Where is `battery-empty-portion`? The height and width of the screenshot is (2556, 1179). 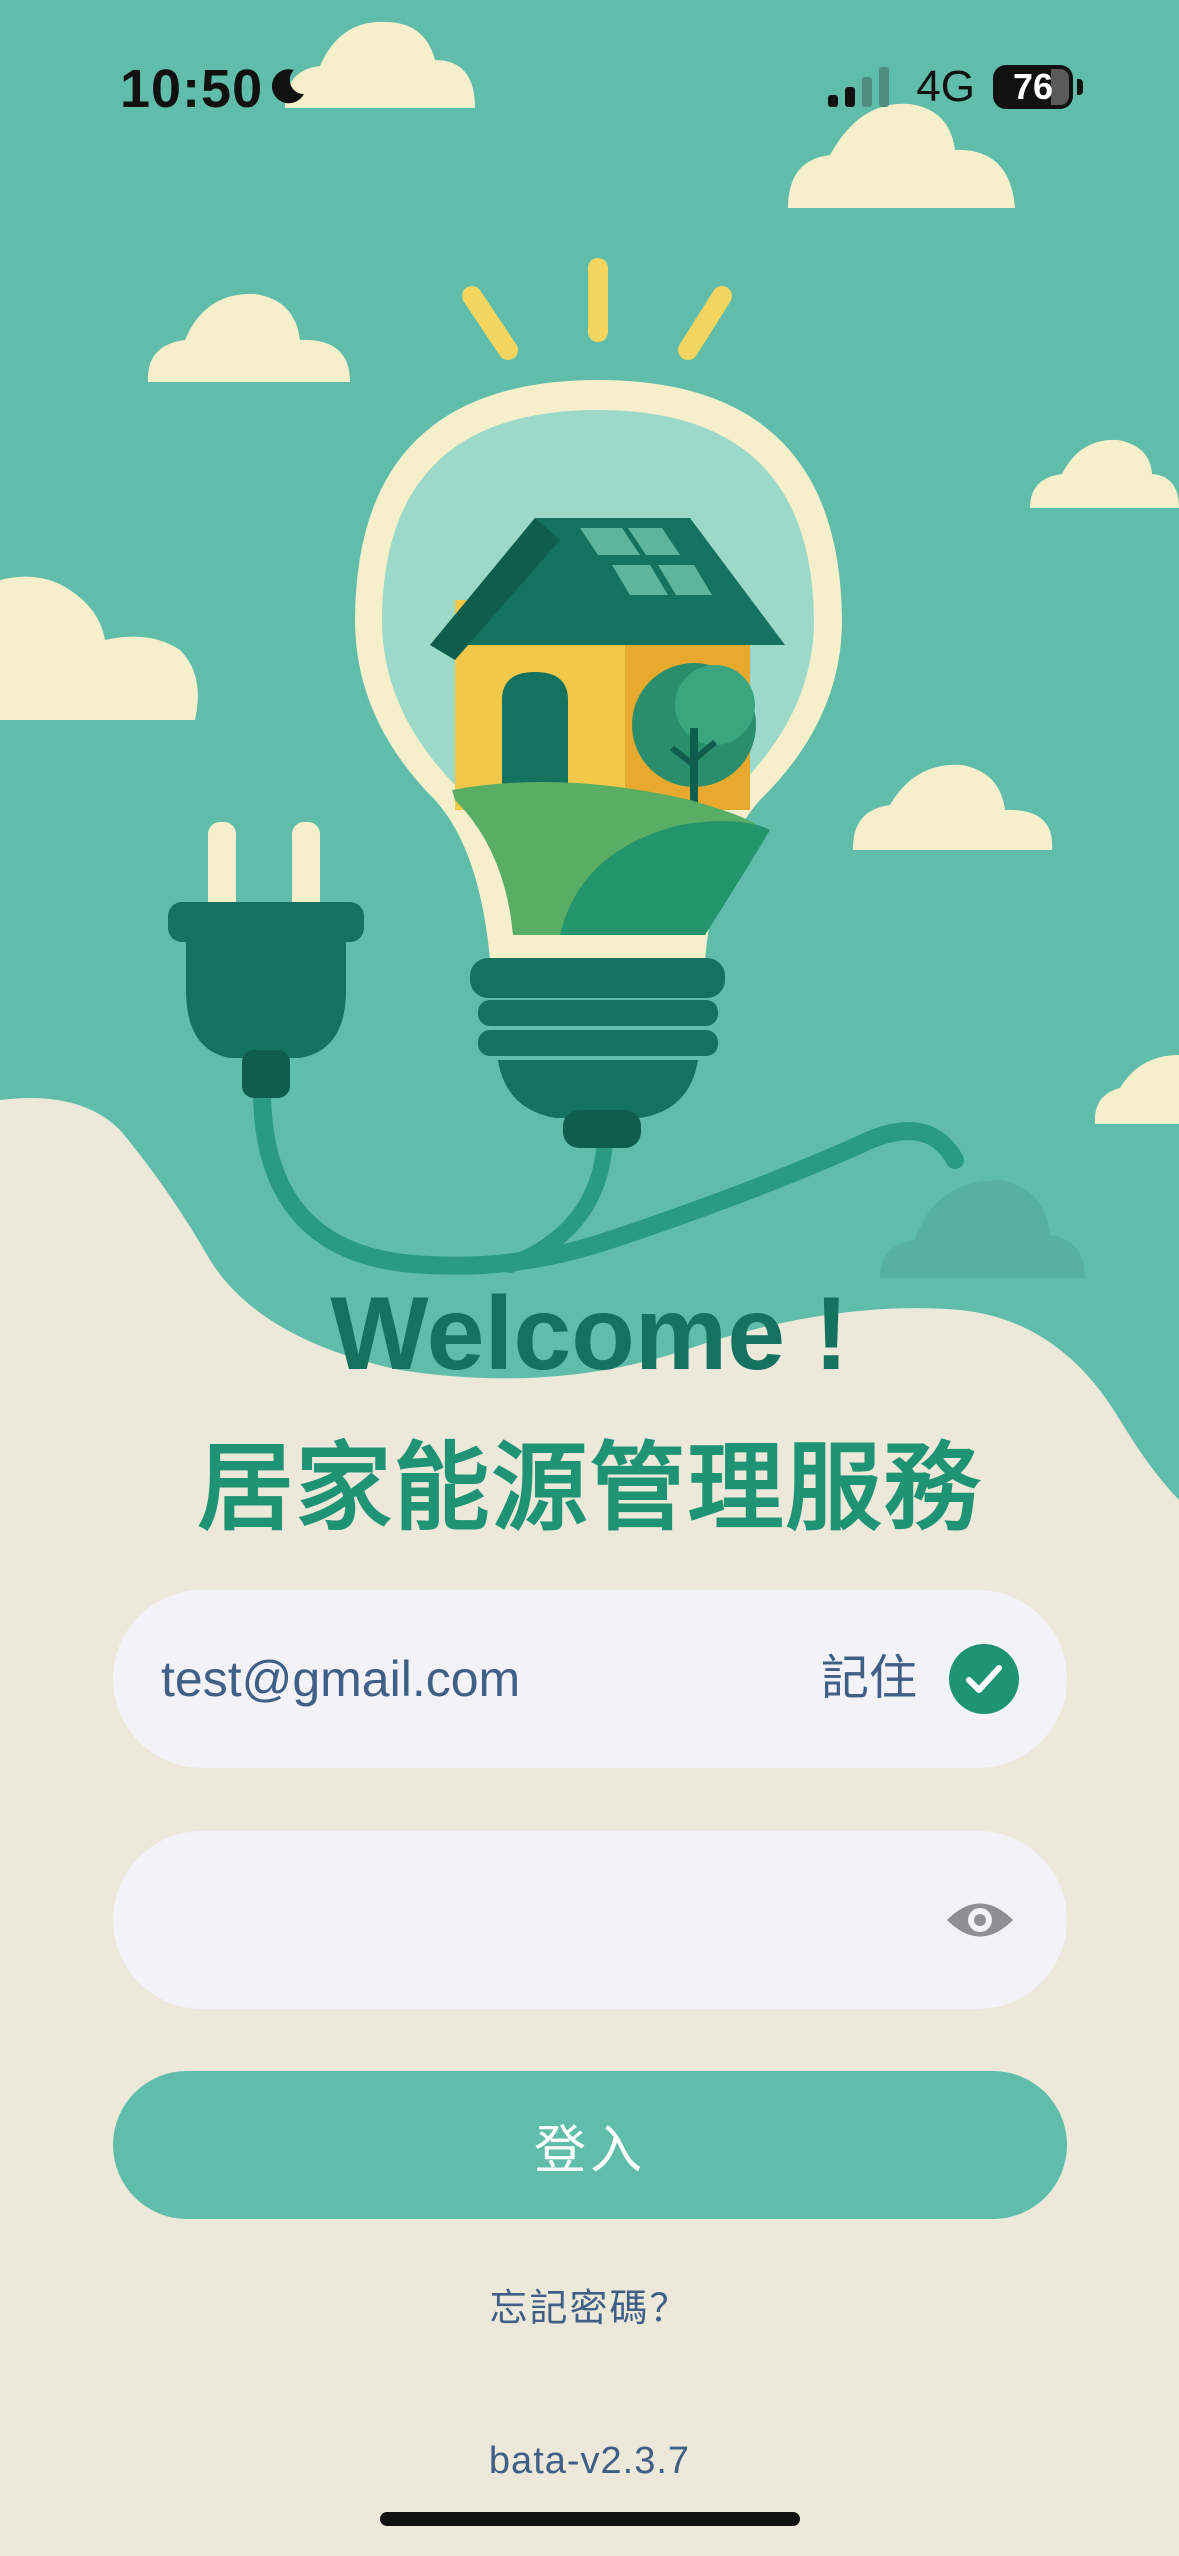 battery-empty-portion is located at coordinates (1060, 87).